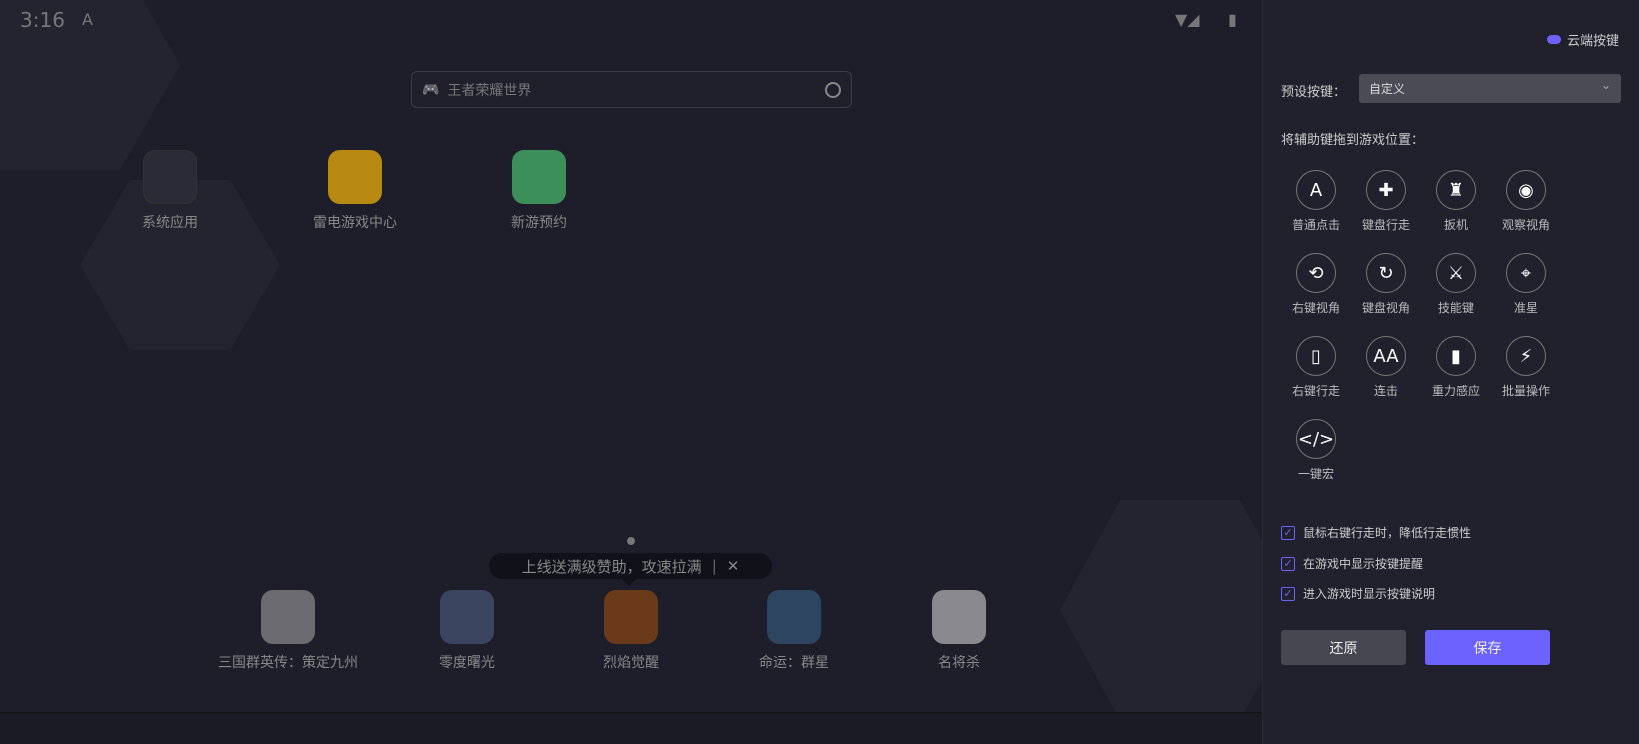 The image size is (1639, 744). What do you see at coordinates (1161, 606) in the screenshot?
I see `bg-hex` at bounding box center [1161, 606].